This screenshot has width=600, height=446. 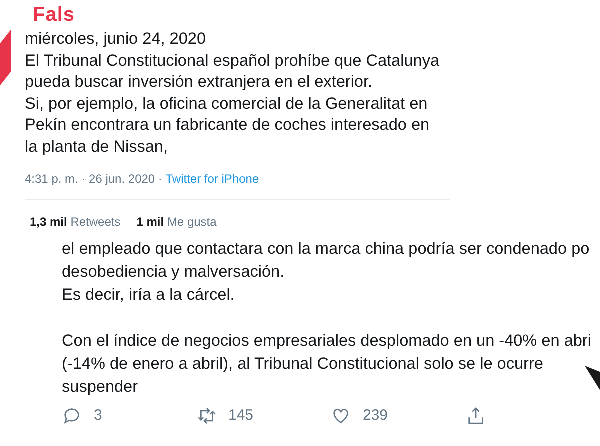 I want to click on verdict-label: Fals, so click(x=54, y=15).